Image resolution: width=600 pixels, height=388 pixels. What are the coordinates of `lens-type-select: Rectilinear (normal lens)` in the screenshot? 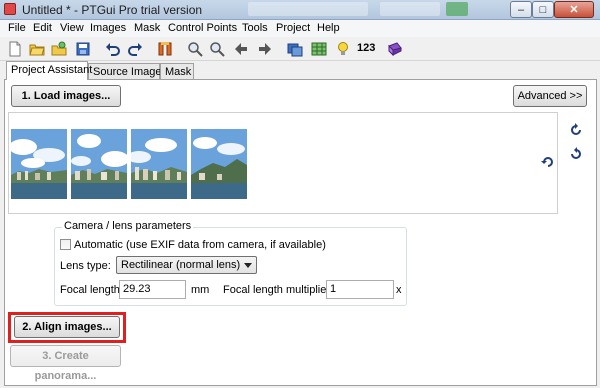 It's located at (186, 265).